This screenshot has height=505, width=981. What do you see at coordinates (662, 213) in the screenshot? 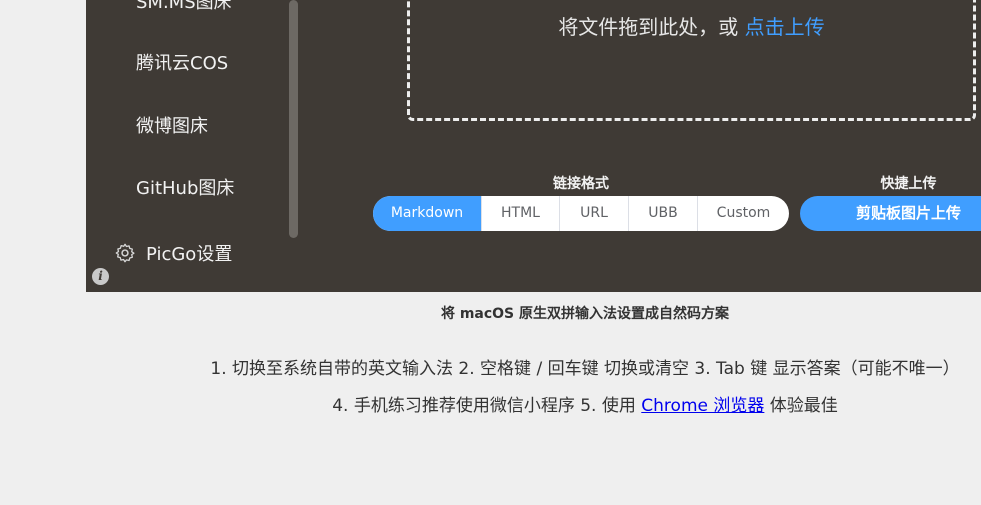
I see `format-option-ubb: UBB` at bounding box center [662, 213].